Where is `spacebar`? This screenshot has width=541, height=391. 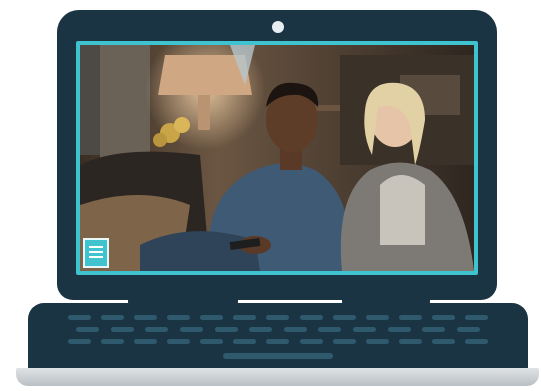
spacebar is located at coordinates (278, 356).